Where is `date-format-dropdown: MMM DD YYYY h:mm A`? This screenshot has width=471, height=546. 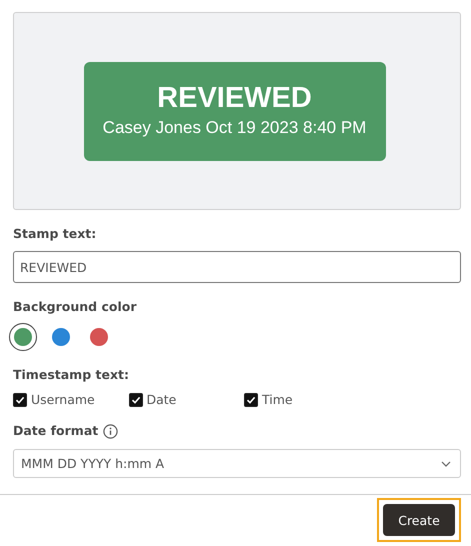
date-format-dropdown: MMM DD YYYY h:mm A is located at coordinates (237, 463).